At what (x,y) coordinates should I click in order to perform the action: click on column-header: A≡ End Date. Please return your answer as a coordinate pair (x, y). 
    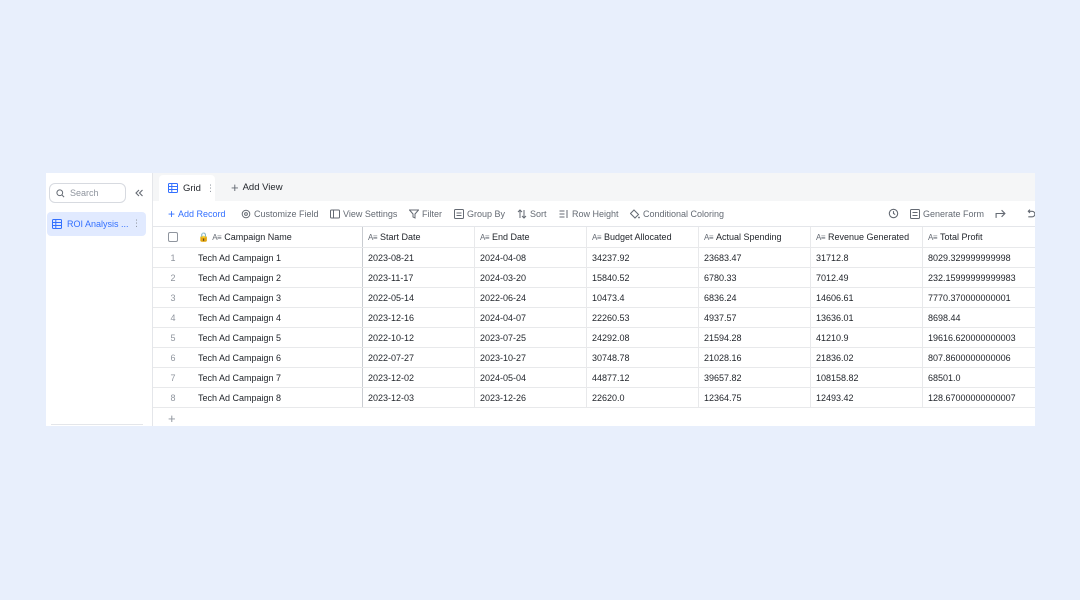
    Looking at the image, I should click on (531, 237).